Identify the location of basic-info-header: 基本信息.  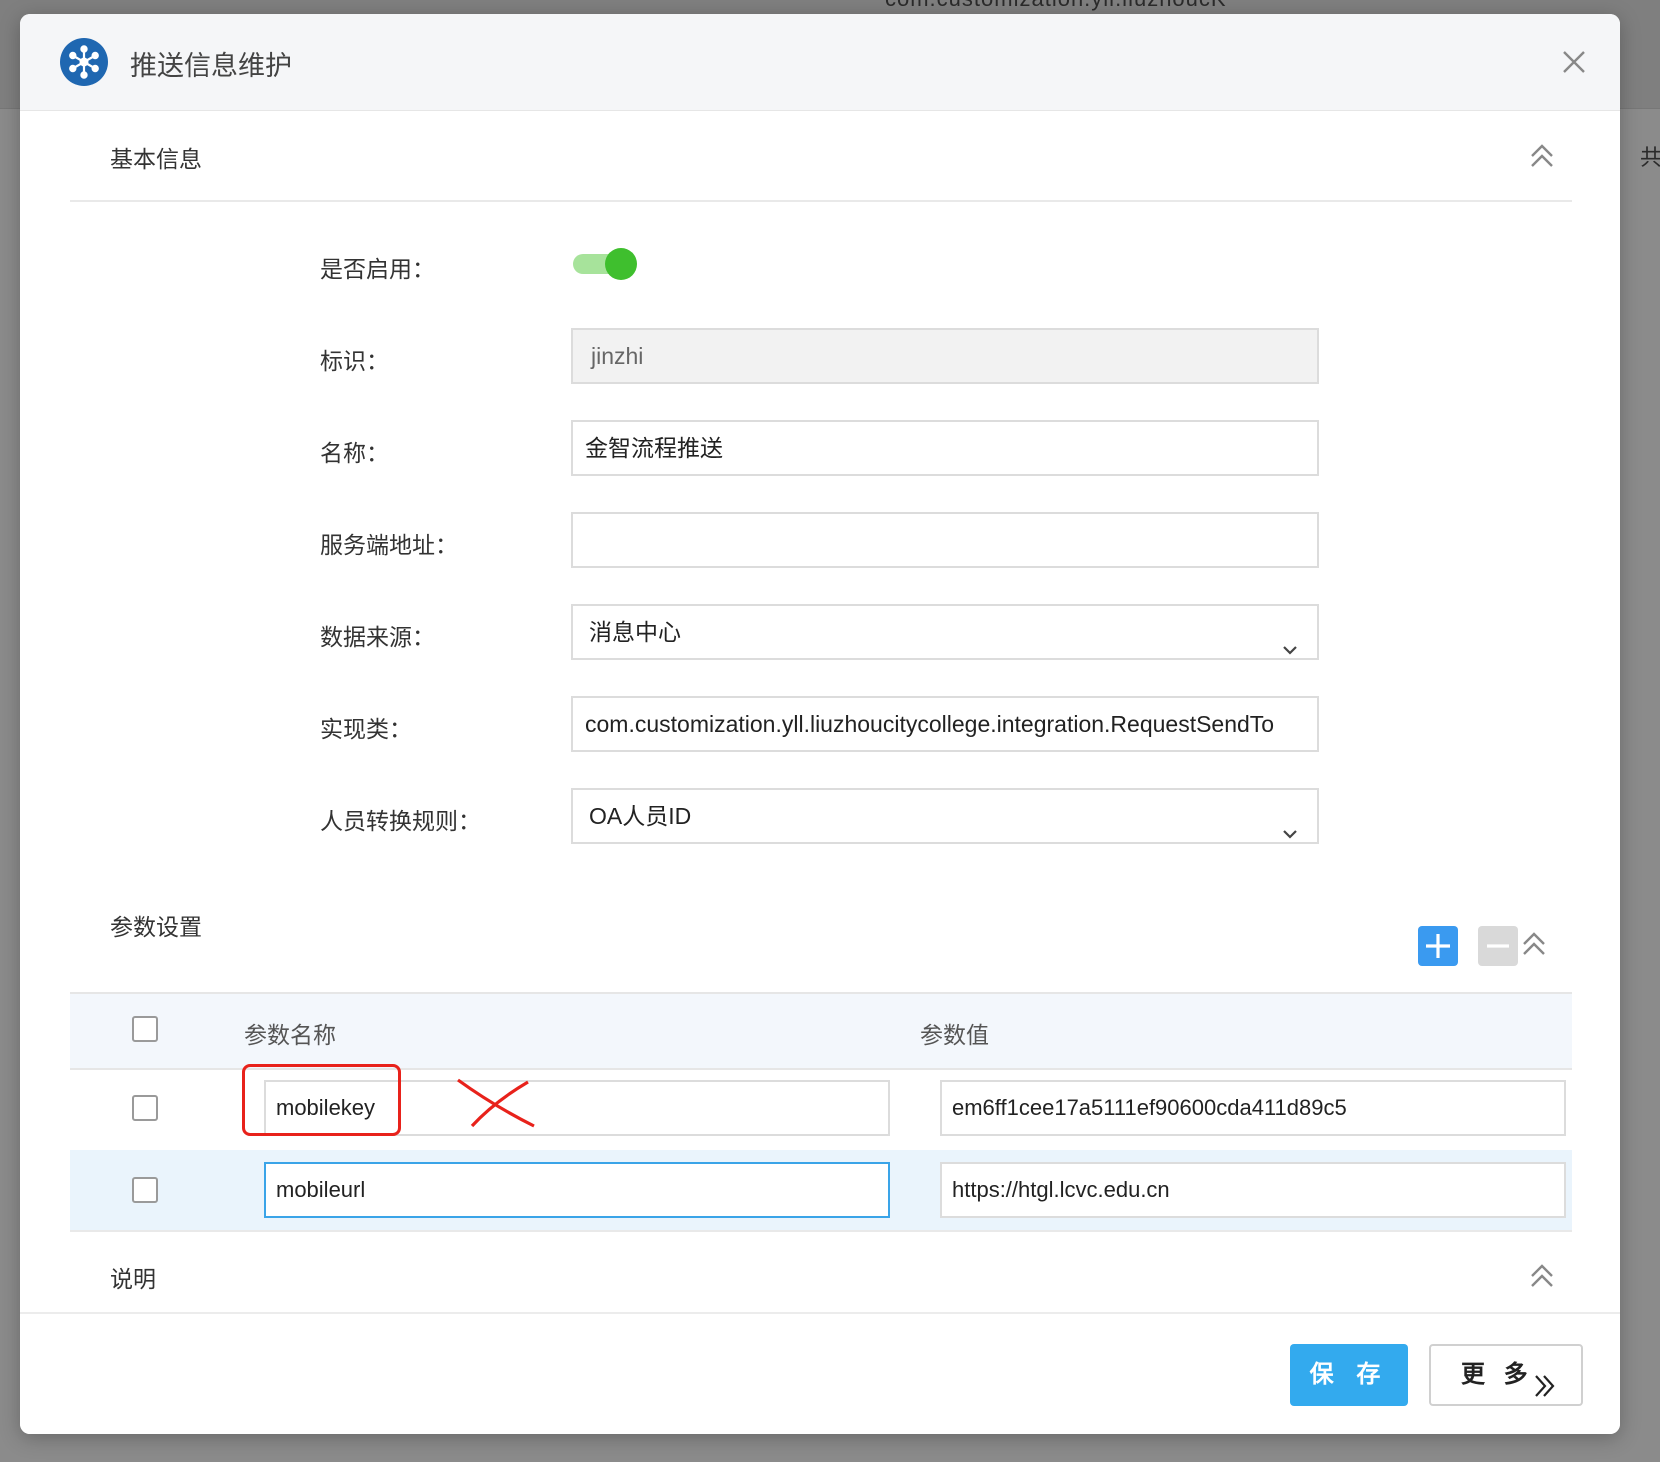
(821, 155).